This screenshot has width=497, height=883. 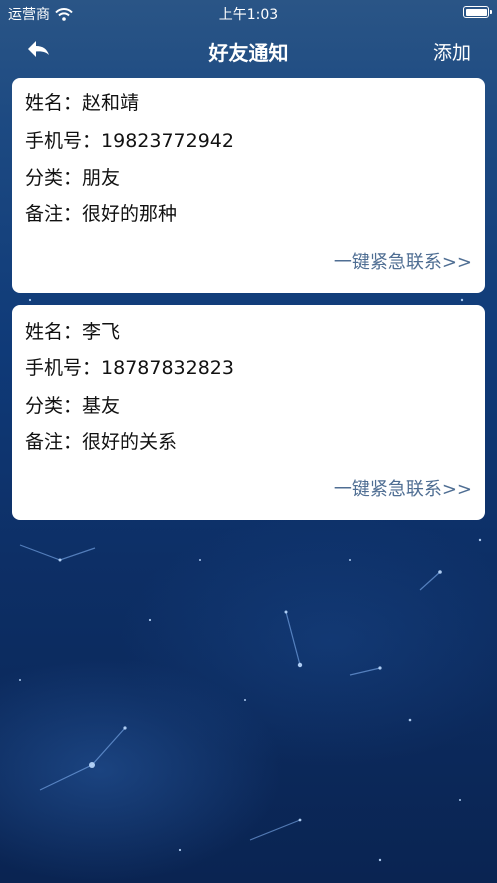 I want to click on category-value: 朋友, so click(x=101, y=178).